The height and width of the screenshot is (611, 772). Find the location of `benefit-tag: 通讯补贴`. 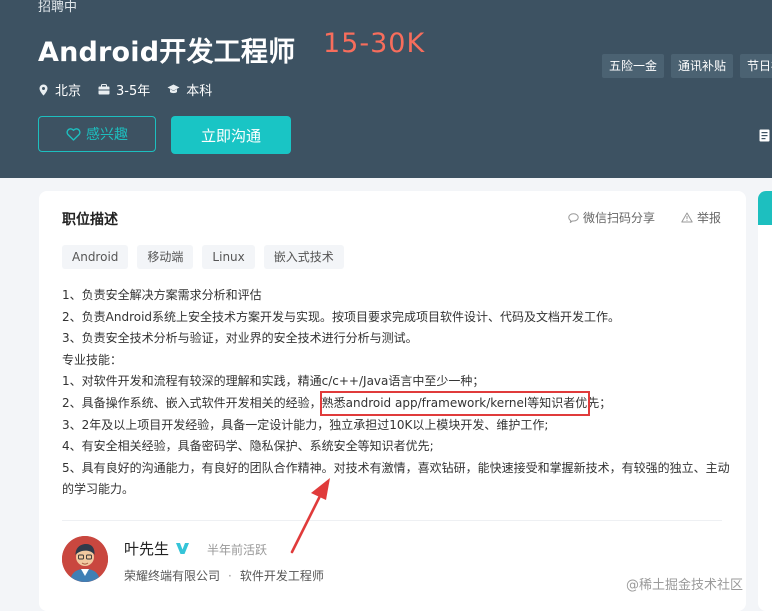

benefit-tag: 通讯补贴 is located at coordinates (702, 66).